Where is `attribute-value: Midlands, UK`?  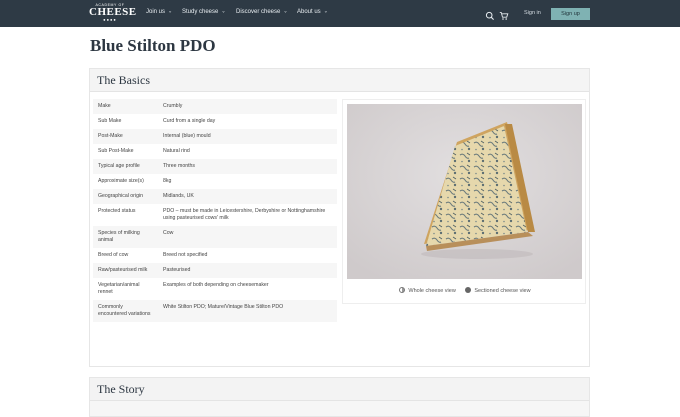
attribute-value: Midlands, UK is located at coordinates (247, 196).